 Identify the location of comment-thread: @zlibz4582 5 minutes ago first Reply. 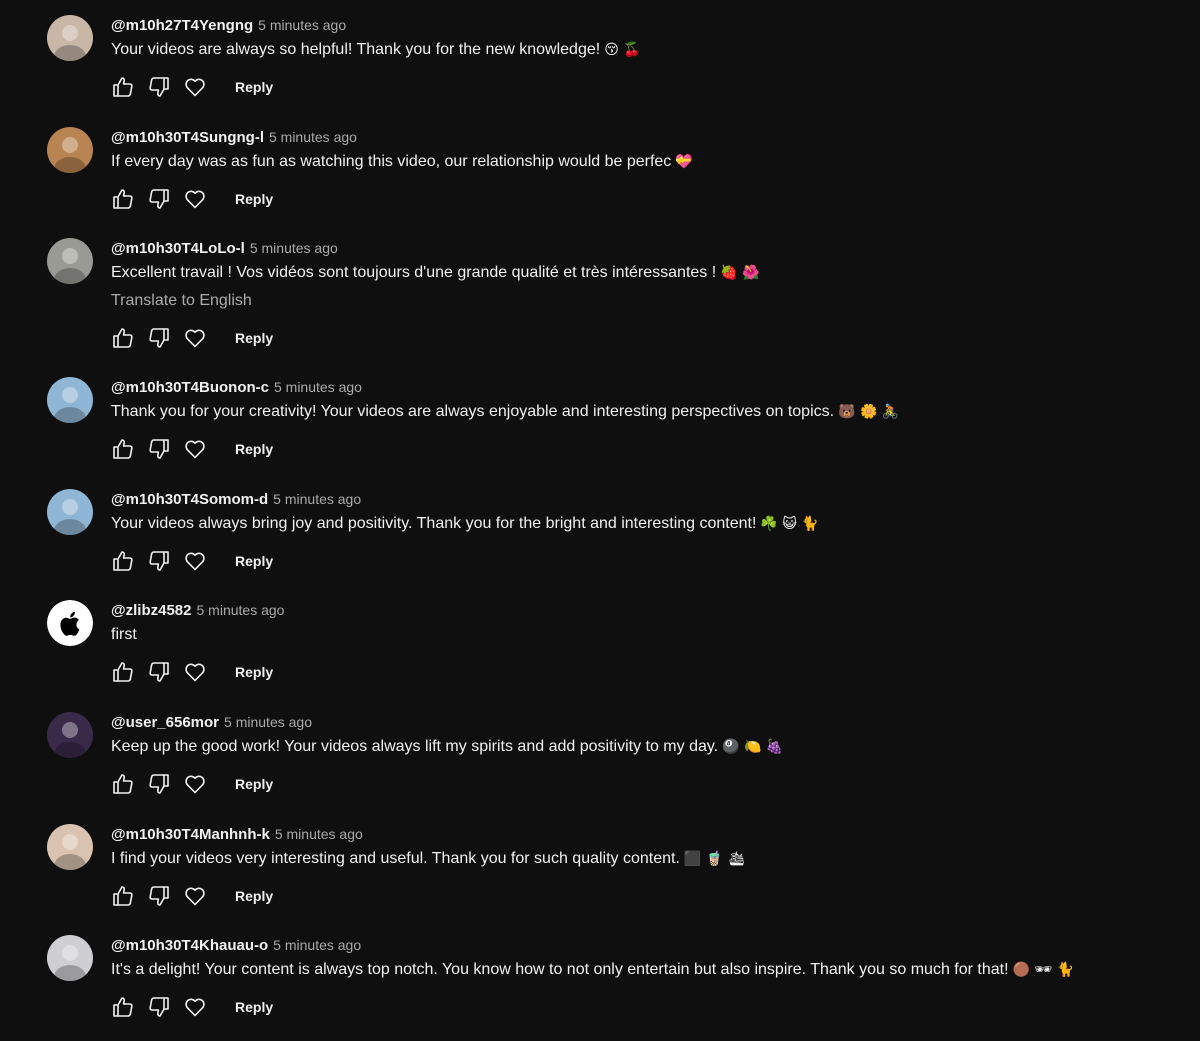
(600, 655).